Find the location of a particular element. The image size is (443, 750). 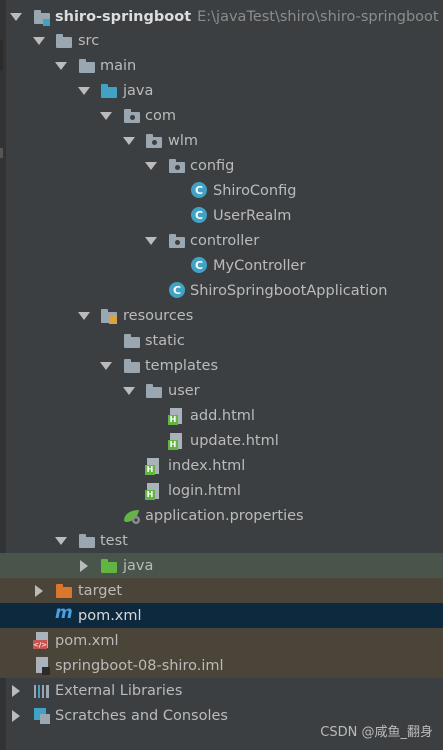

tree-label-target: target is located at coordinates (100, 590).